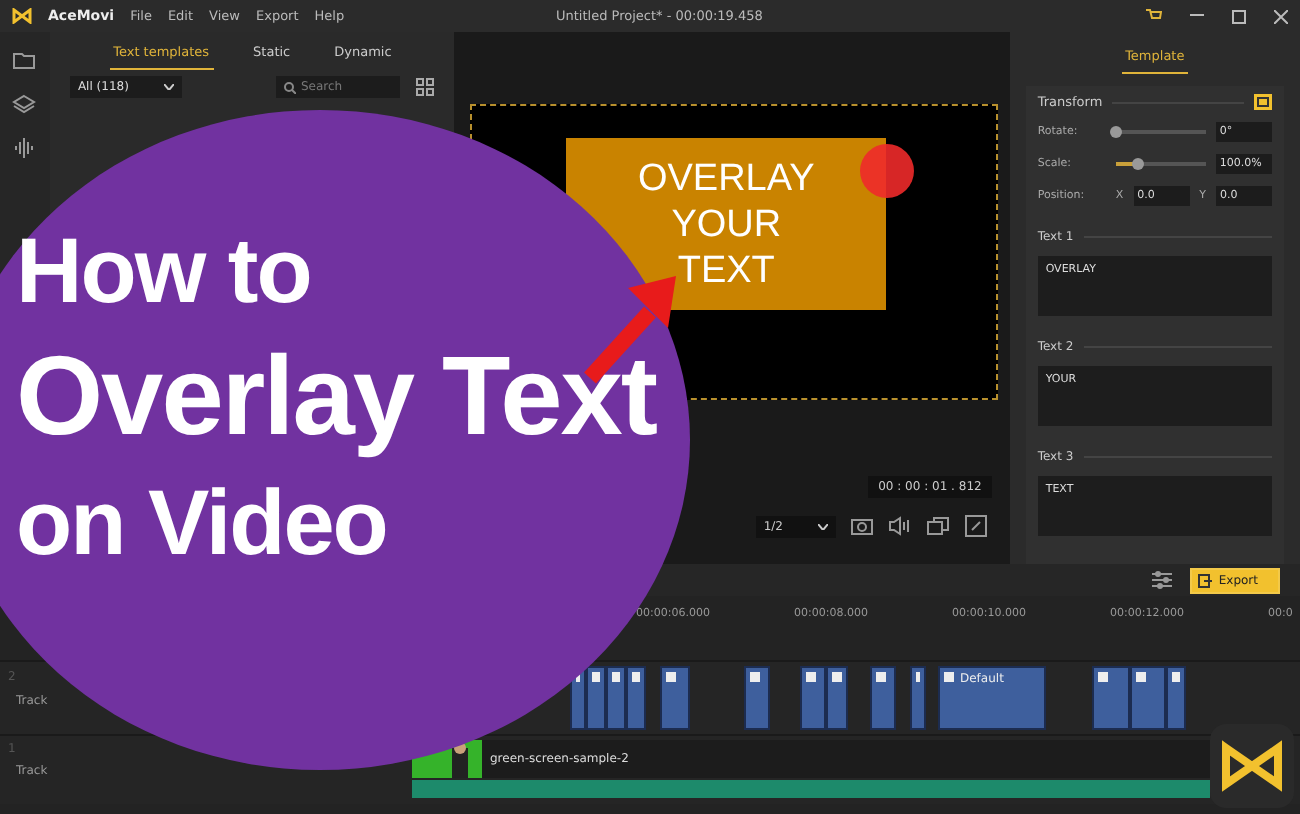 The height and width of the screenshot is (814, 1300). Describe the element at coordinates (1154, 16) in the screenshot. I see `cart-icon` at that location.